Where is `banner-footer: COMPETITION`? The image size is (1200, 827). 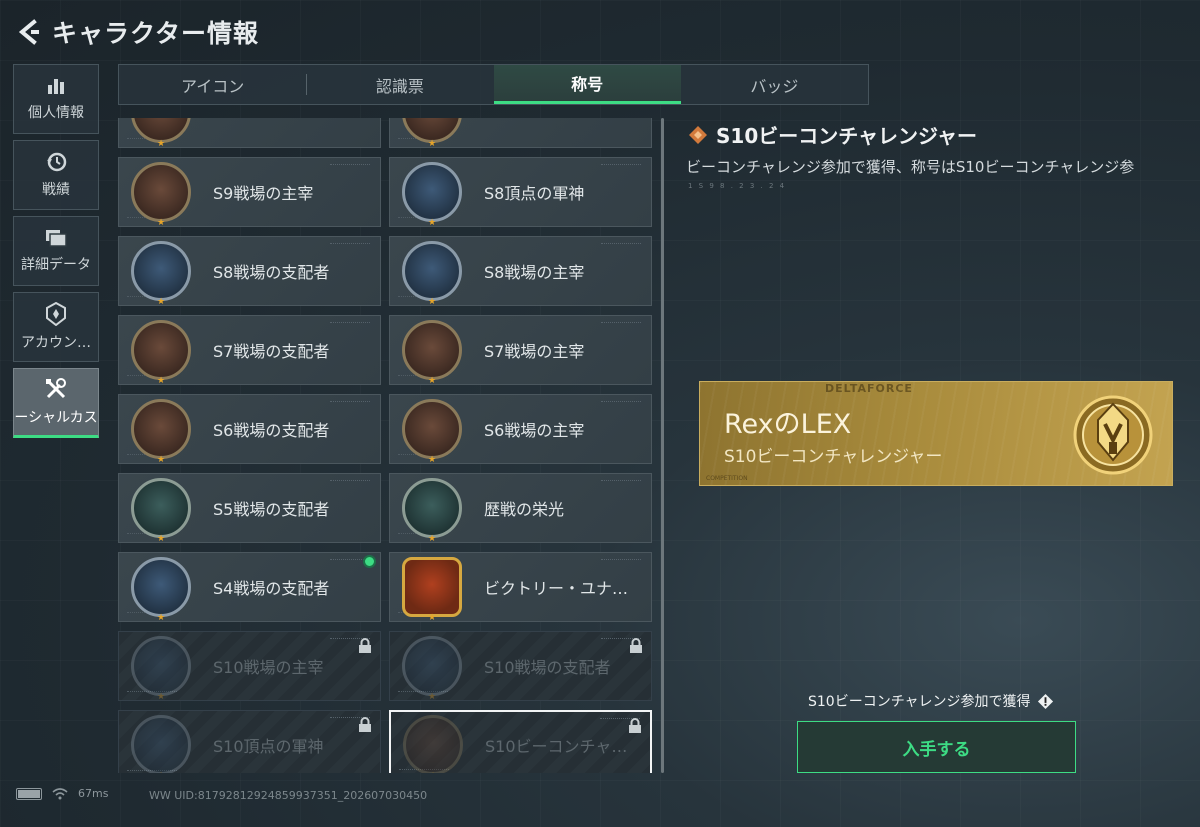
banner-footer: COMPETITION is located at coordinates (727, 478).